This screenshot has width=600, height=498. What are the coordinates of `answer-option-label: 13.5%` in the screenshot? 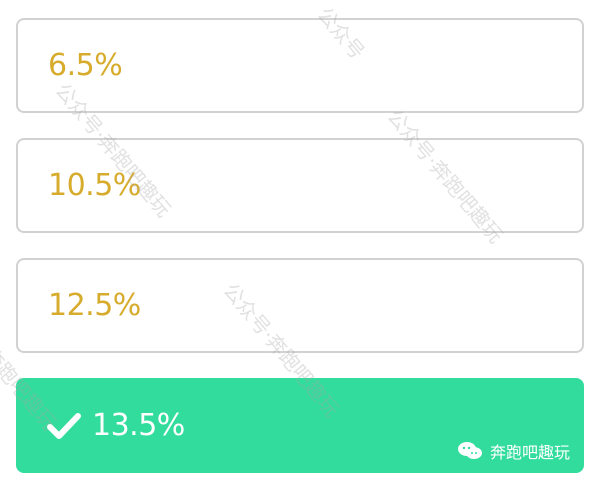 It's located at (138, 425).